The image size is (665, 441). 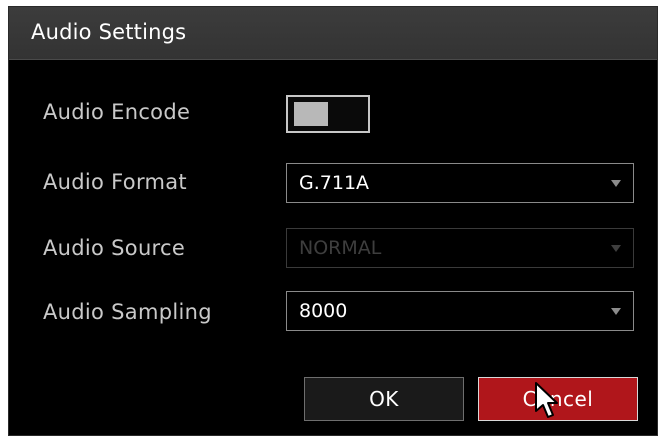 I want to click on audio-source-label: Audio Source, so click(x=114, y=248).